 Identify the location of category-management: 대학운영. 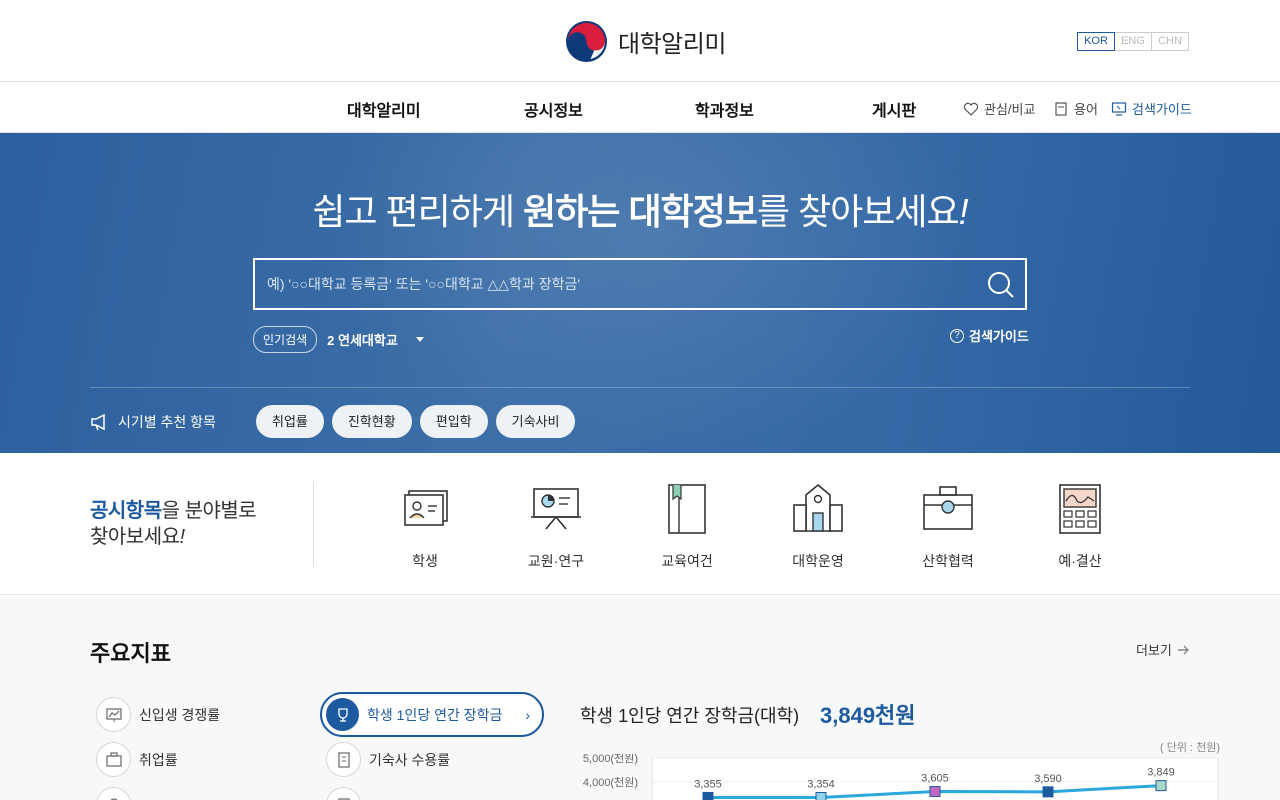
(818, 526).